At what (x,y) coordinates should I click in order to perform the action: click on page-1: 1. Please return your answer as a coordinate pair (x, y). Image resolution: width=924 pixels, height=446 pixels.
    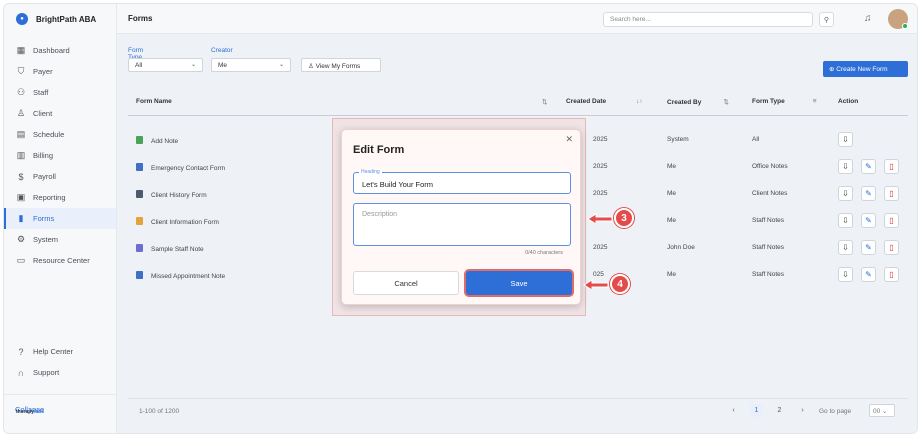
    Looking at the image, I should click on (756, 410).